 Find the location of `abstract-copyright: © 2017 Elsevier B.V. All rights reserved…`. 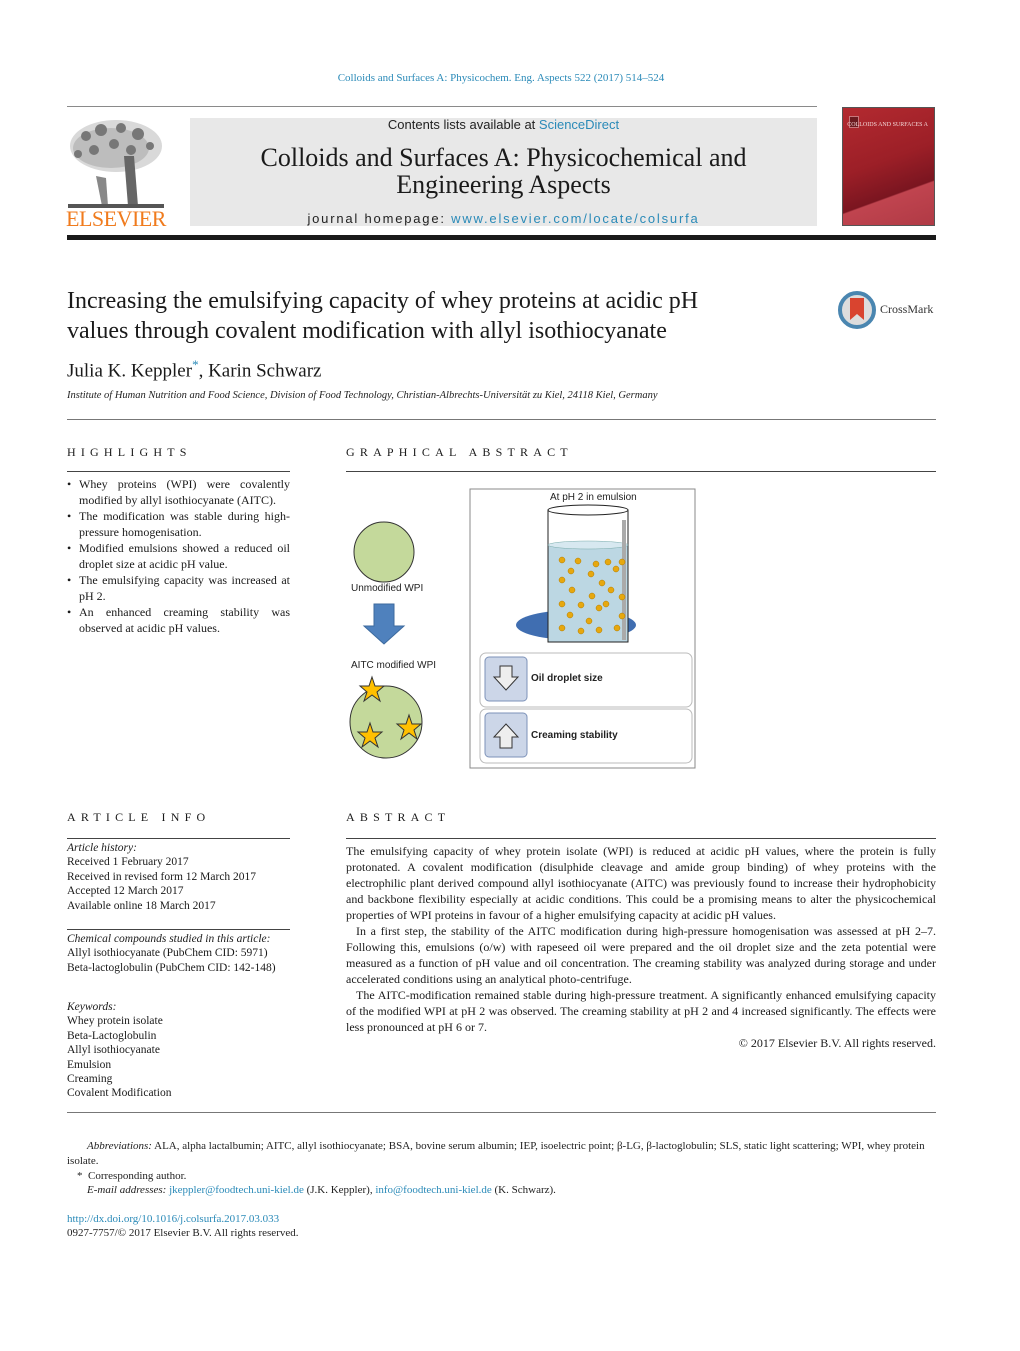

abstract-copyright: © 2017 Elsevier B.V. All rights reserved… is located at coordinates (837, 1043).